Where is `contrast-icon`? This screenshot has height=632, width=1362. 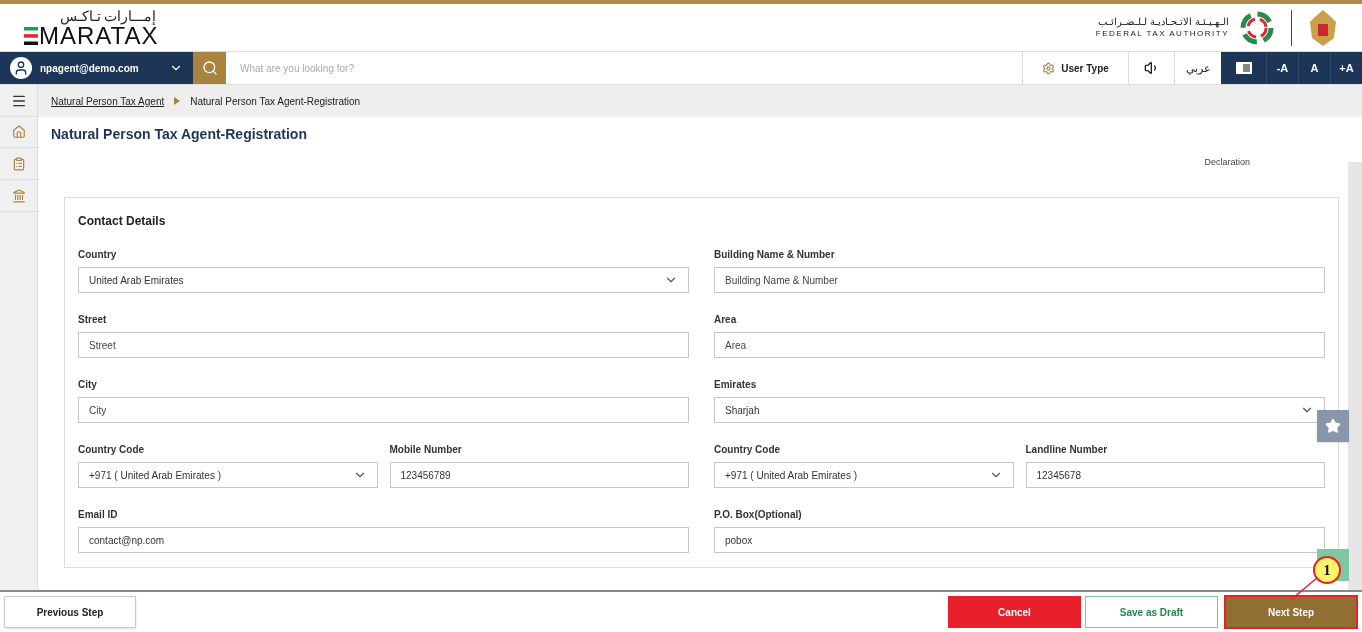 contrast-icon is located at coordinates (1243, 68).